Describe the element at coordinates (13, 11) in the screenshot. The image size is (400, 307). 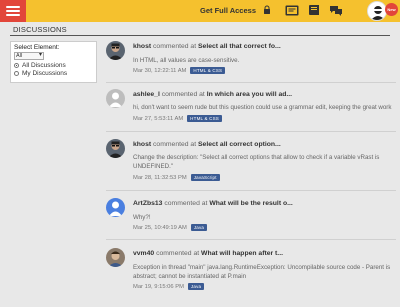
I see `hamburger-menu-button` at that location.